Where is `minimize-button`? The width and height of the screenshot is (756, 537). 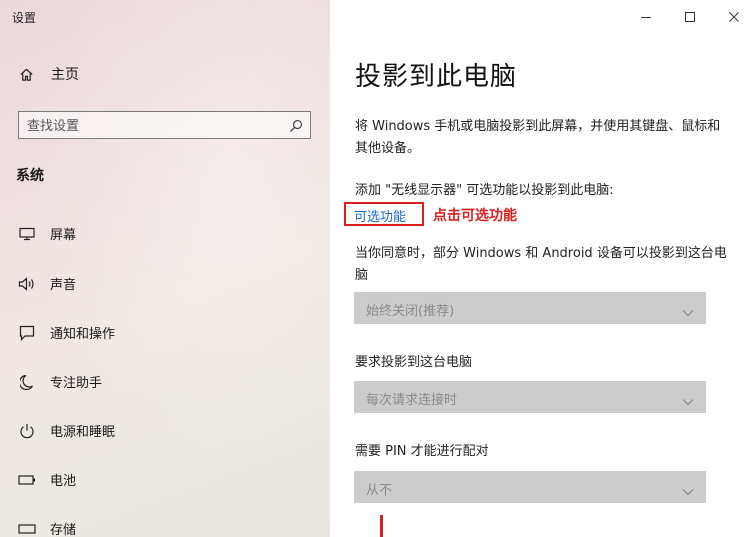
minimize-button is located at coordinates (646, 17).